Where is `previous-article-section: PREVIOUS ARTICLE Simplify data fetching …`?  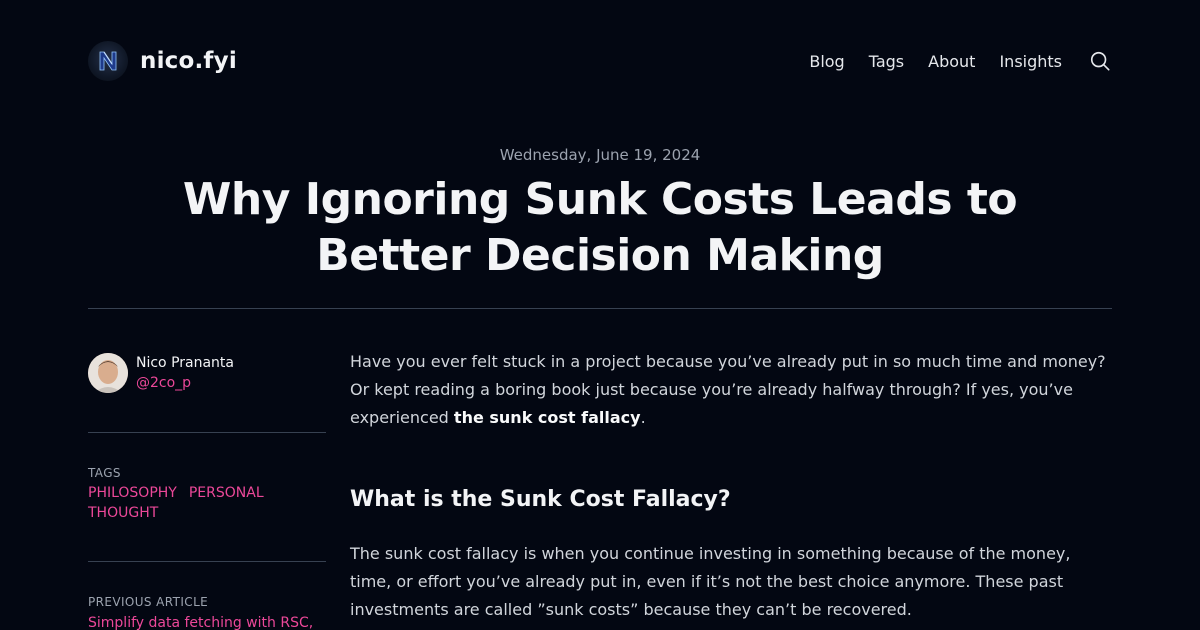 previous-article-section: PREVIOUS ARTICLE Simplify data fetching … is located at coordinates (207, 612).